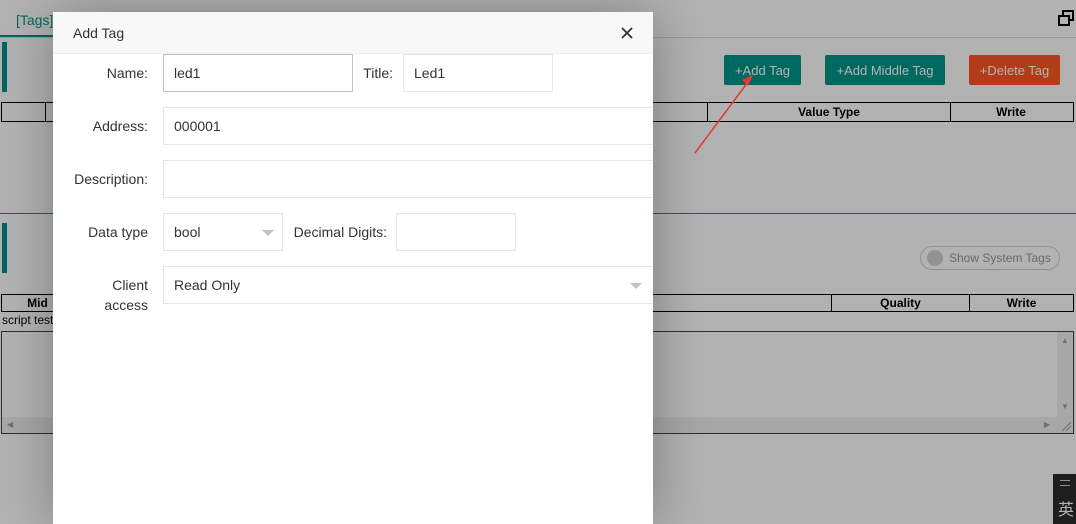 This screenshot has height=524, width=1076. Describe the element at coordinates (378, 73) in the screenshot. I see `title-label: Title:` at that location.